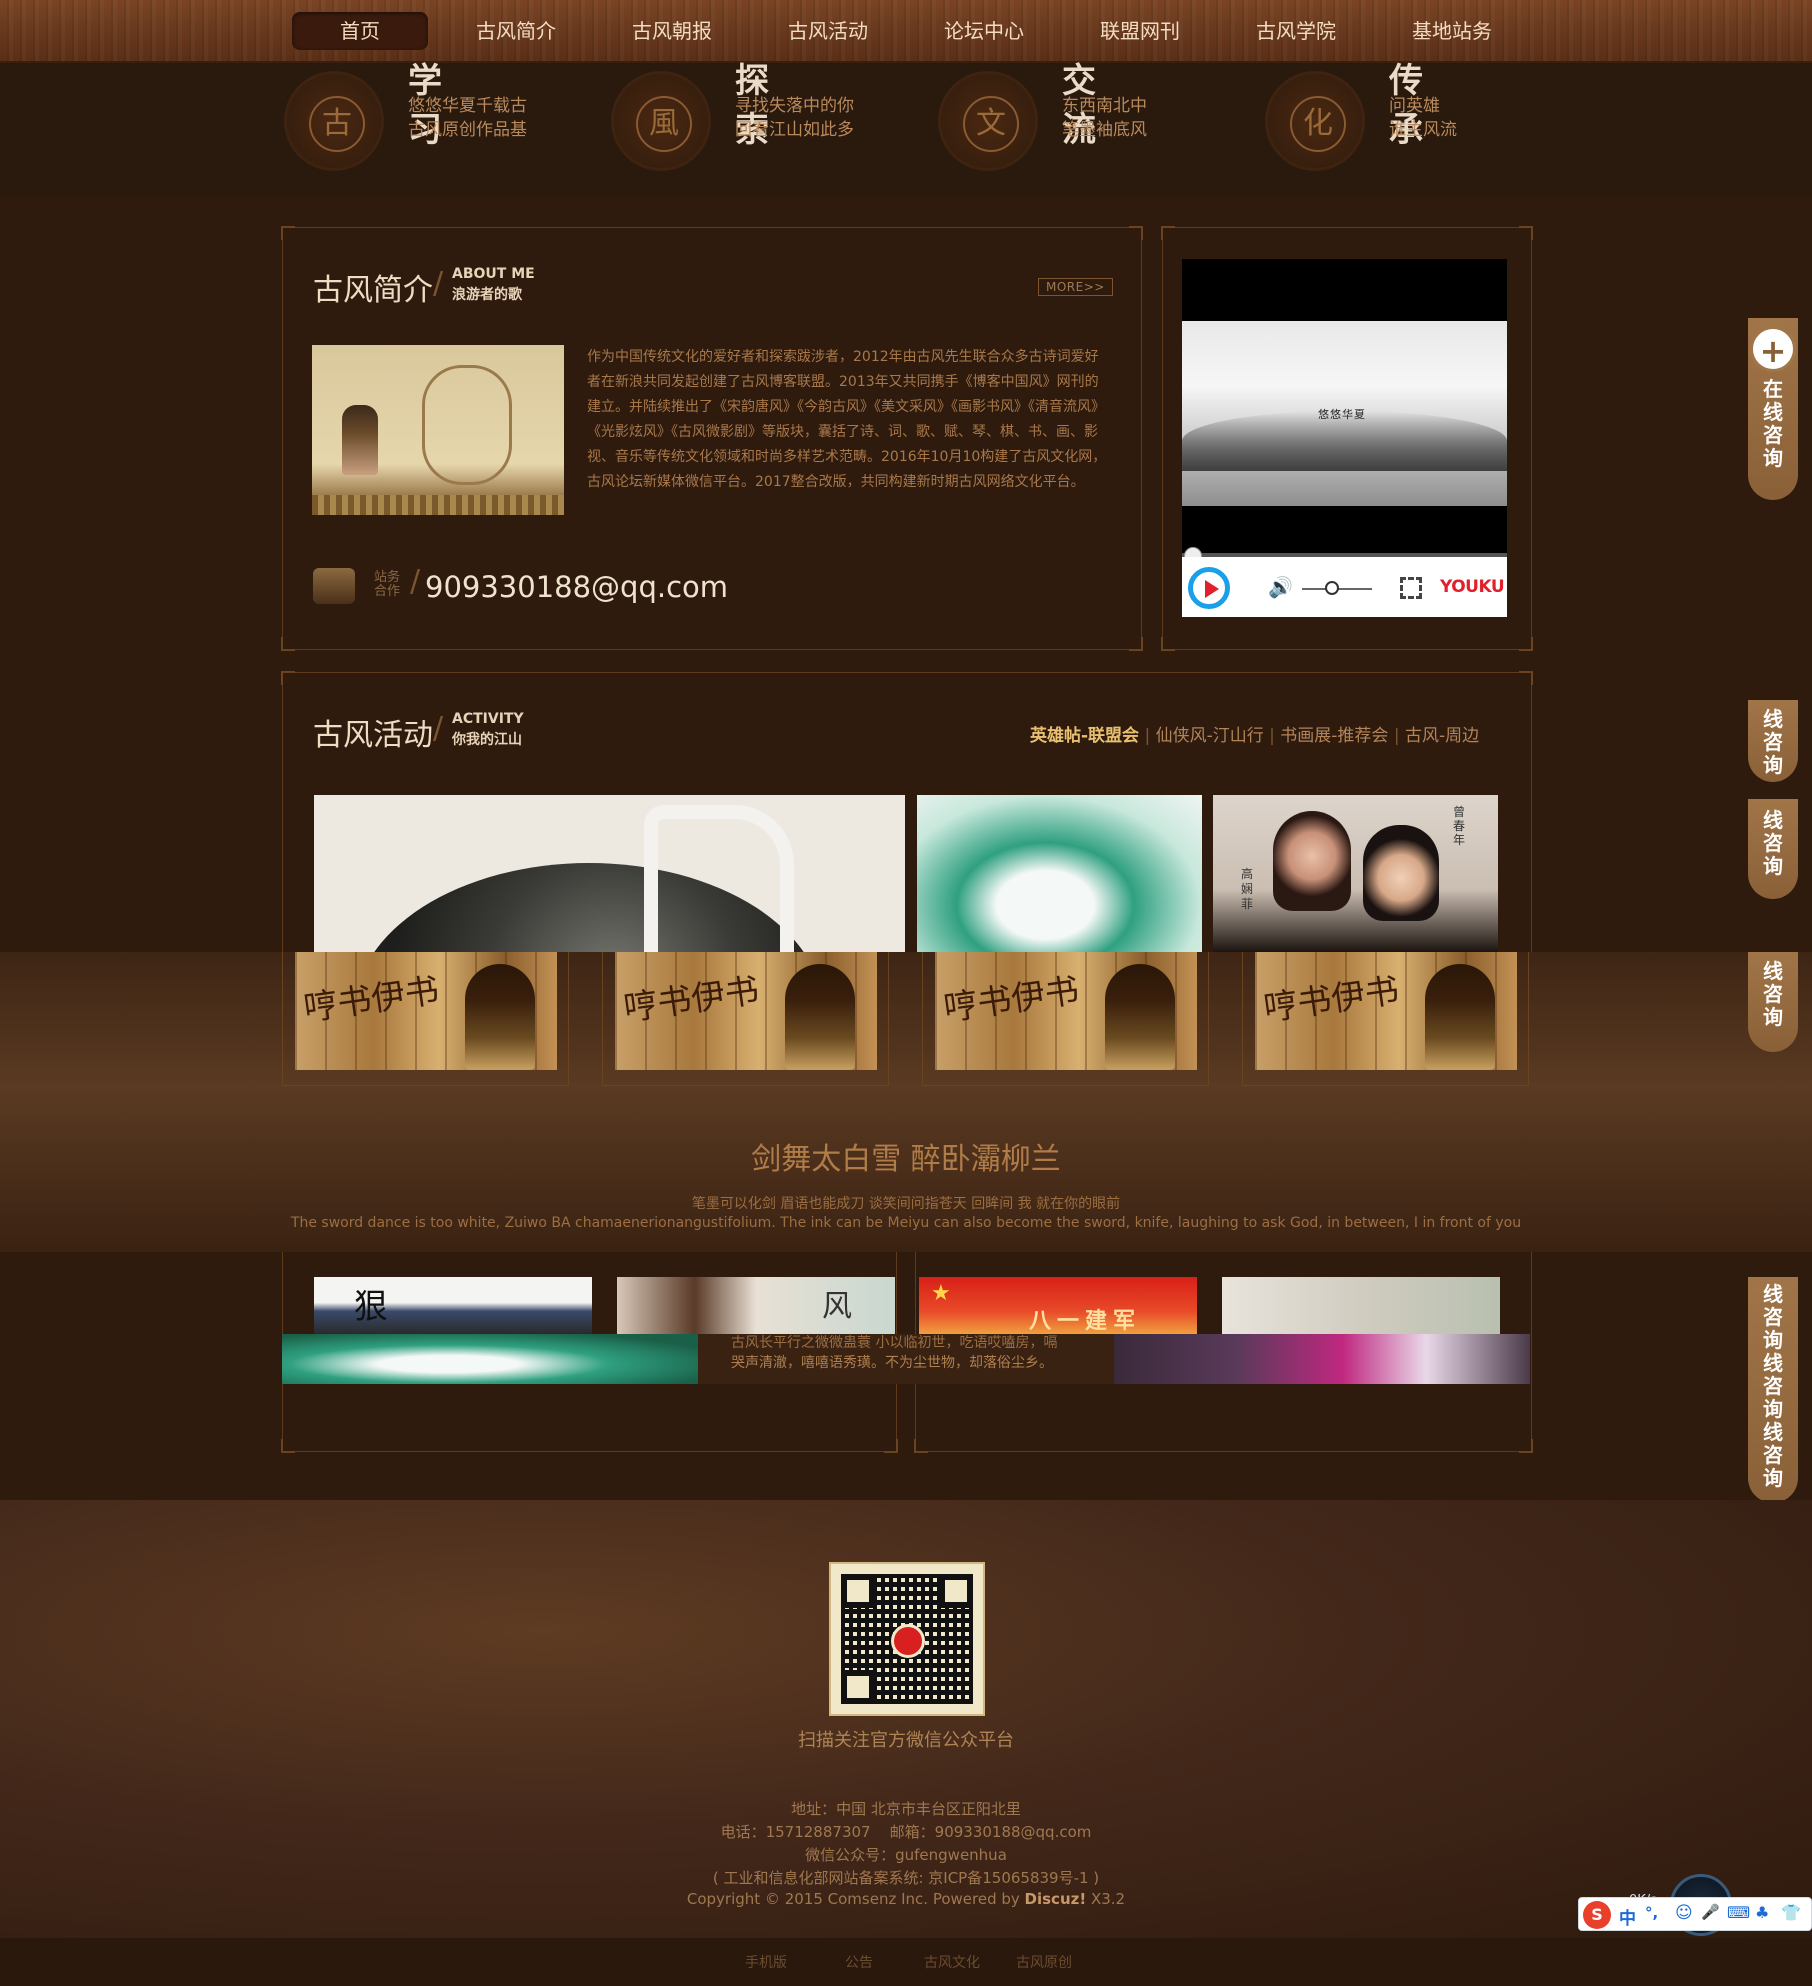  Describe the element at coordinates (1056, 1899) in the screenshot. I see `discuz-link: Discuz!` at that location.